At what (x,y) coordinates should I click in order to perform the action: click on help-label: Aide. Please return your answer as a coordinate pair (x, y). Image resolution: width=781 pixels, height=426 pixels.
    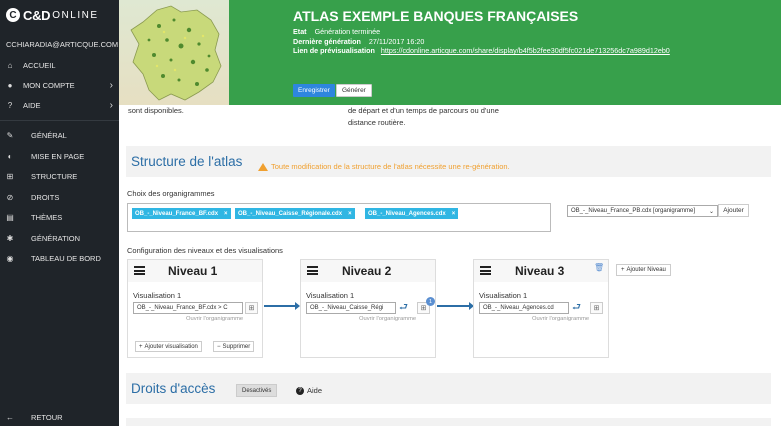
    Looking at the image, I should click on (315, 390).